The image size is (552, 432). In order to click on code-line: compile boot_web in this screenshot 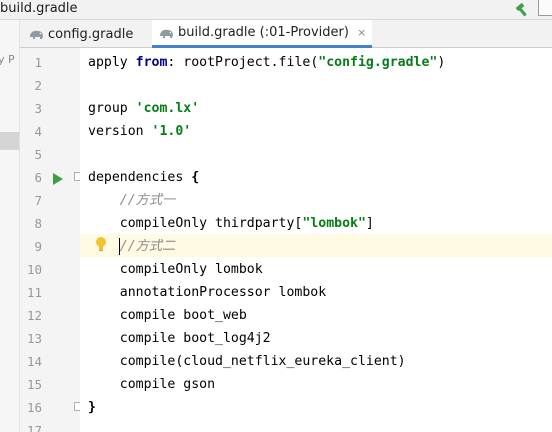, I will do `click(167, 315)`.